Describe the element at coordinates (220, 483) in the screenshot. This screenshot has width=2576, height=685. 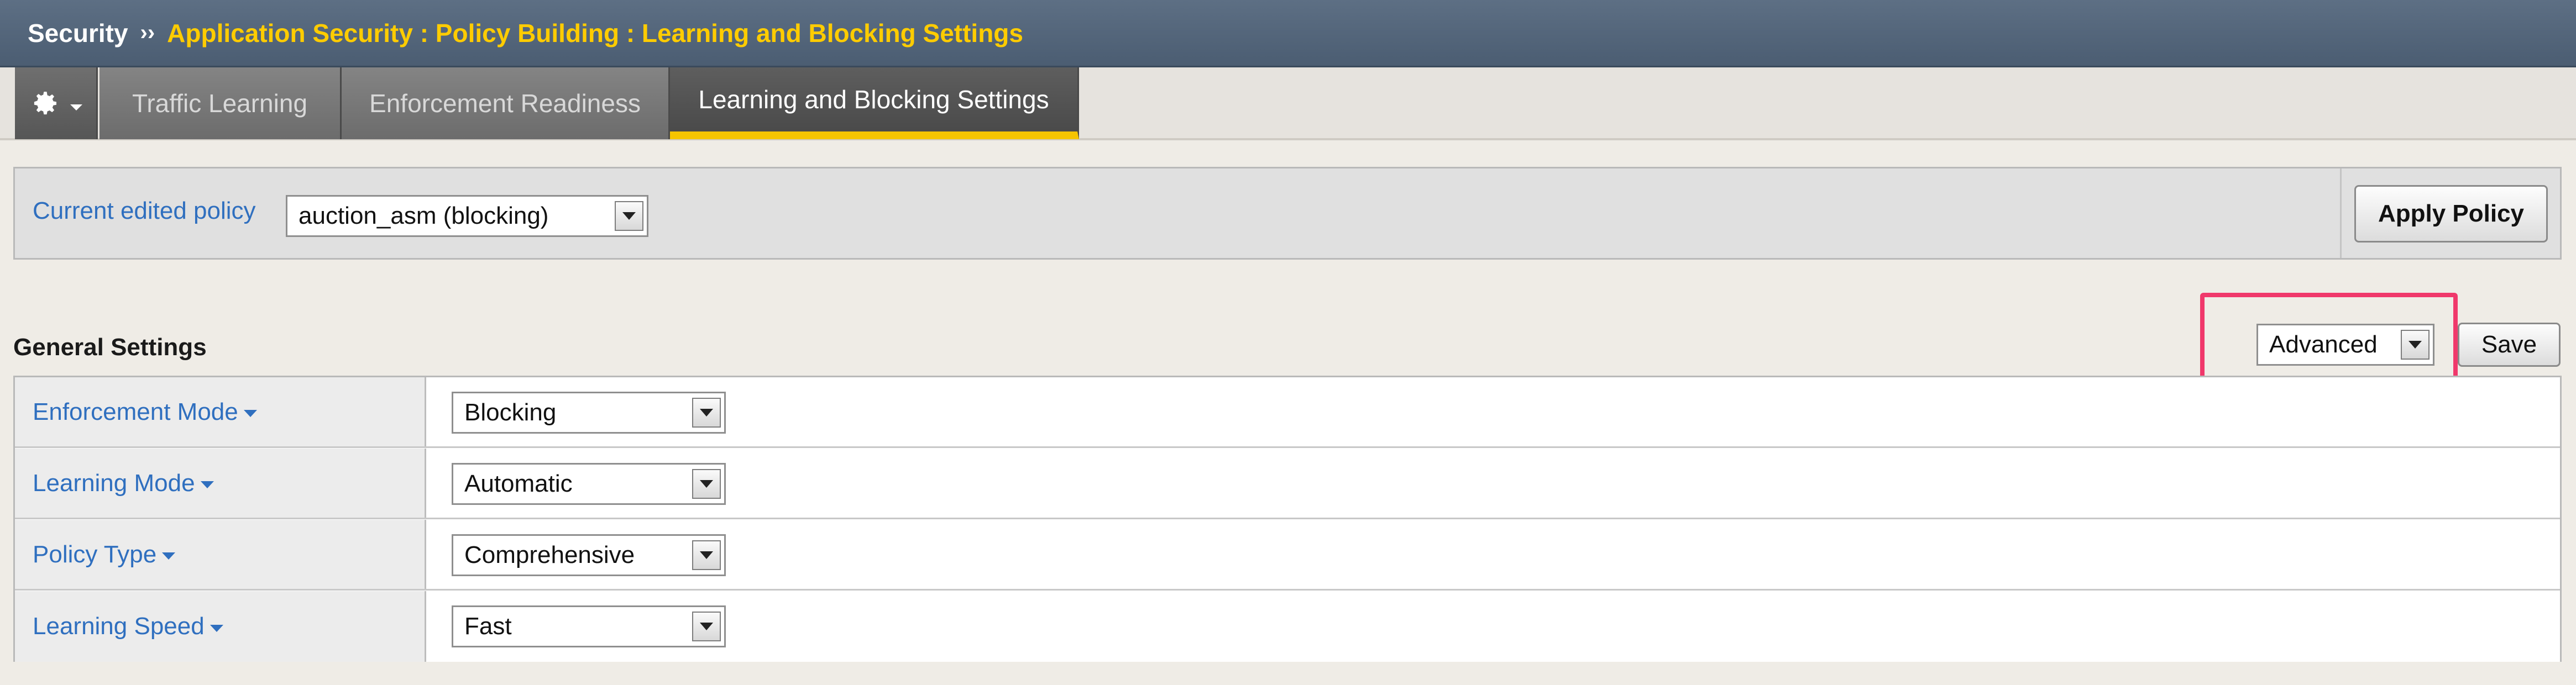
I see `learning-mode-label: Learning Mode` at that location.